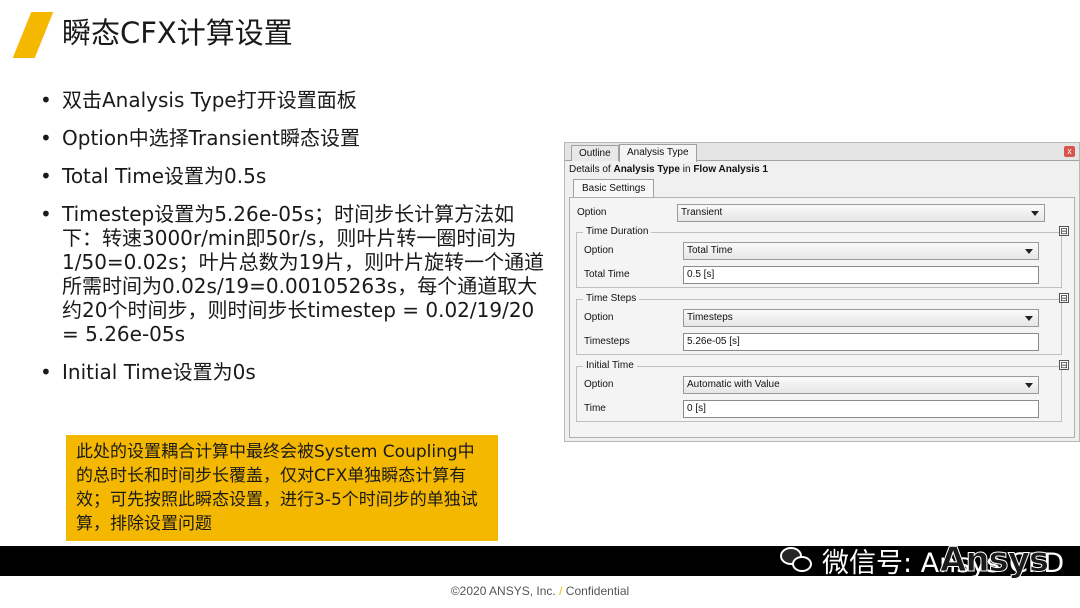  Describe the element at coordinates (861, 342) in the screenshot. I see `timesteps-input: 5.26e-05 [s]` at that location.